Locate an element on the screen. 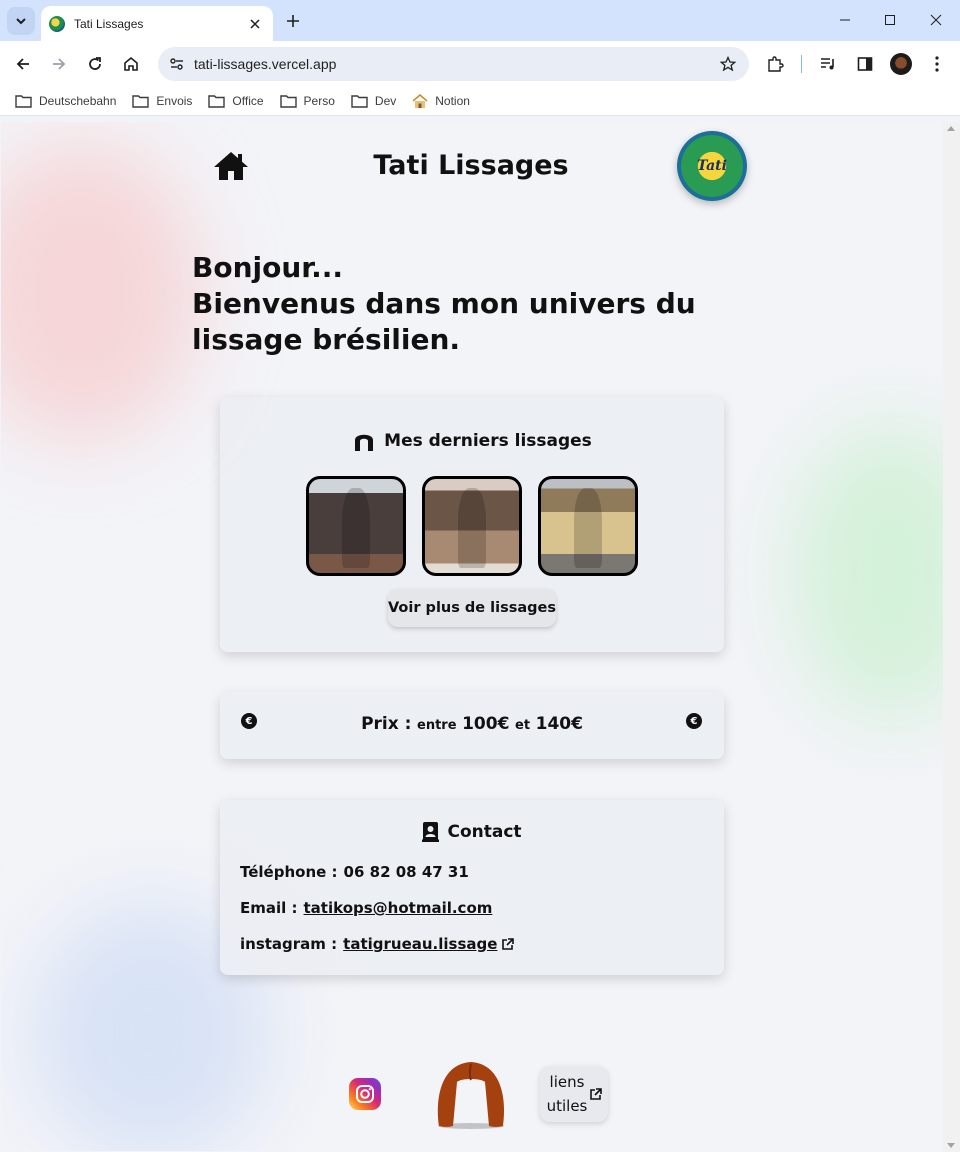  toolbar-divider is located at coordinates (801, 64).